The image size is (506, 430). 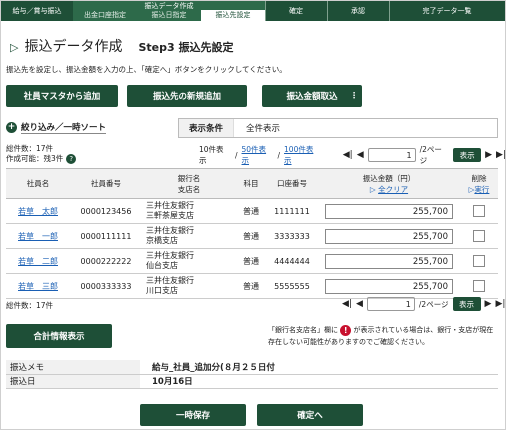 What do you see at coordinates (207, 128) in the screenshot?
I see `display-condition-label: 表示条件` at bounding box center [207, 128].